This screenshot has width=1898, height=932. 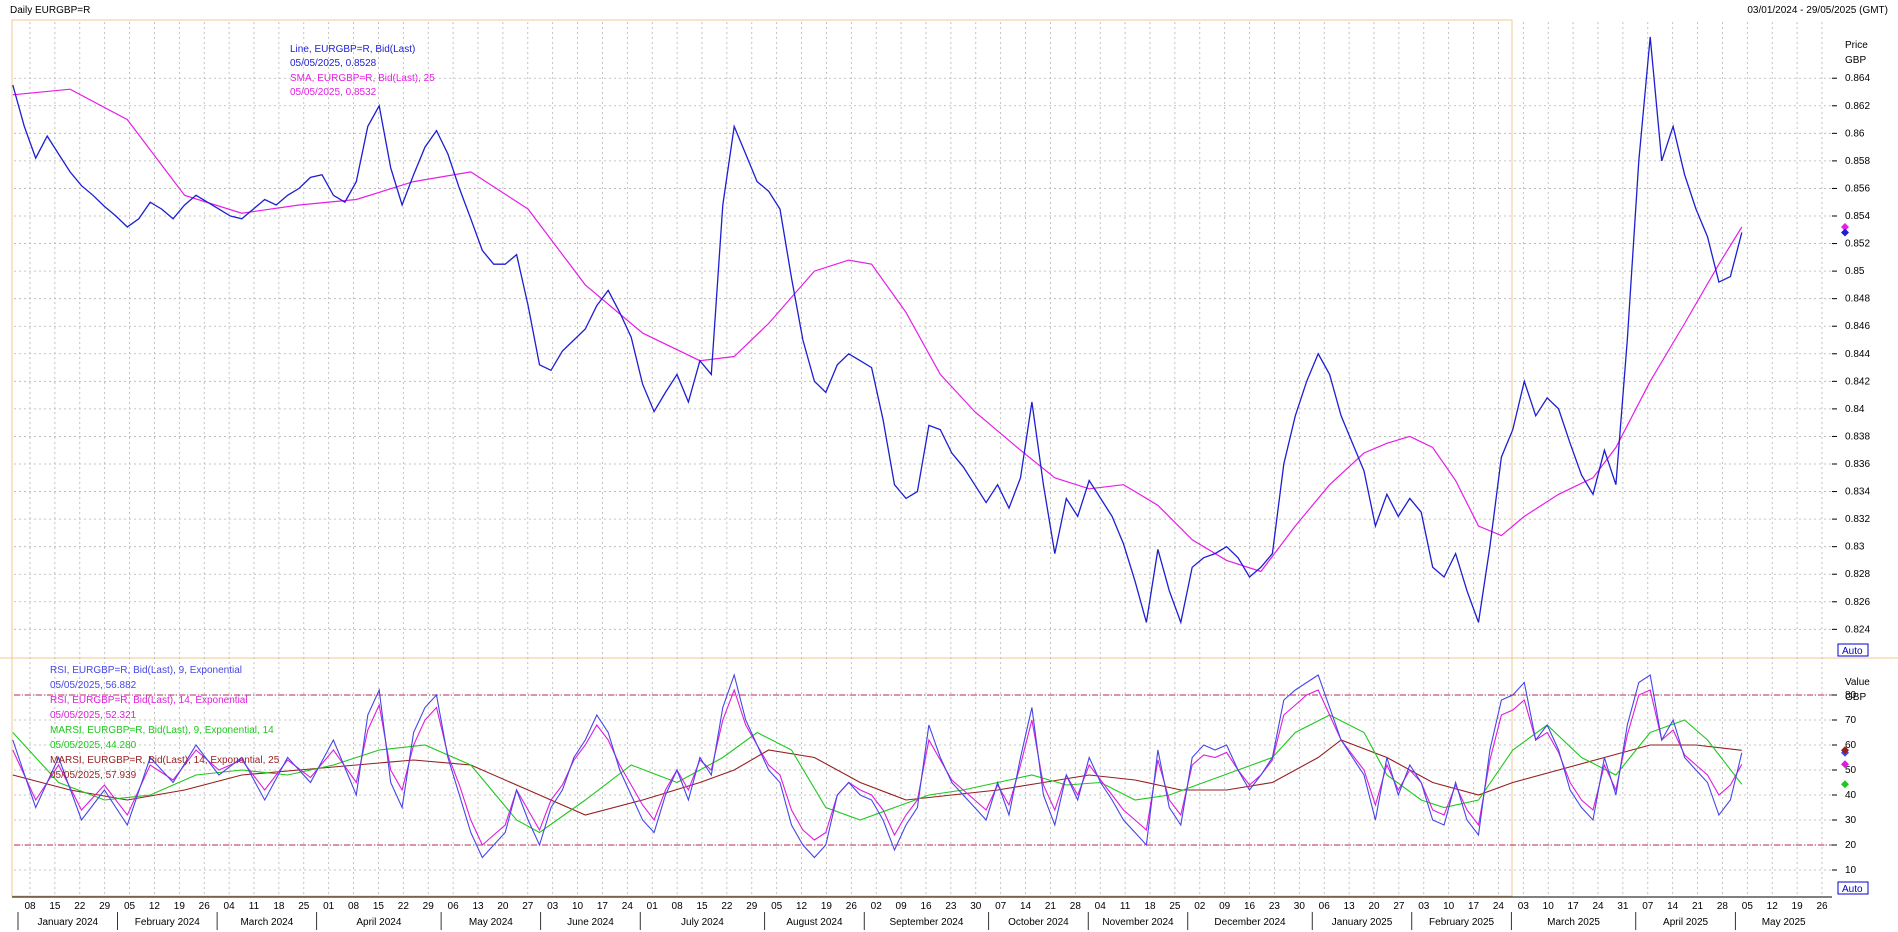 I want to click on x-tick-label: 01, so click(x=653, y=906).